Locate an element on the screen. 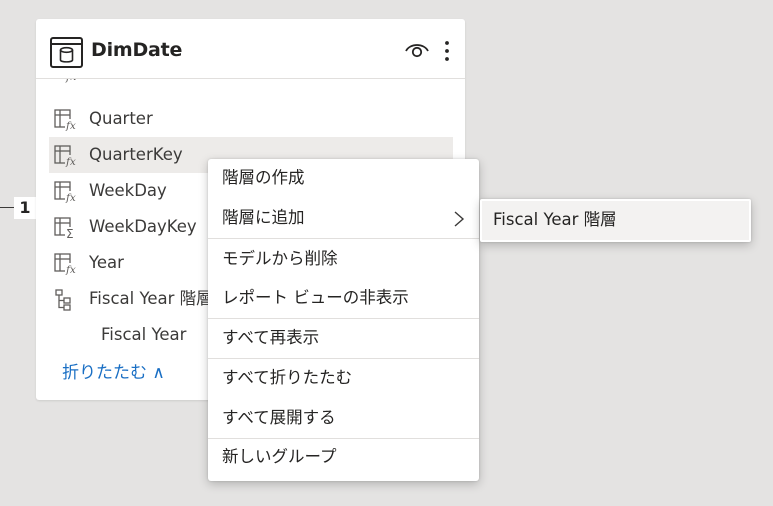 The width and height of the screenshot is (773, 506). submenu-add-to-hierarchy: Fiscal Year 階層 is located at coordinates (615, 220).